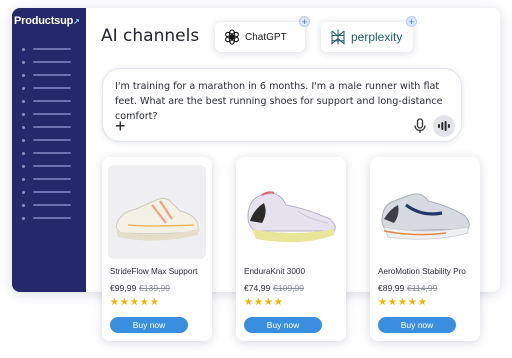 Image resolution: width=512 pixels, height=358 pixels. Describe the element at coordinates (422, 271) in the screenshot. I see `product-name: AeroMotion Stability Pro` at that location.